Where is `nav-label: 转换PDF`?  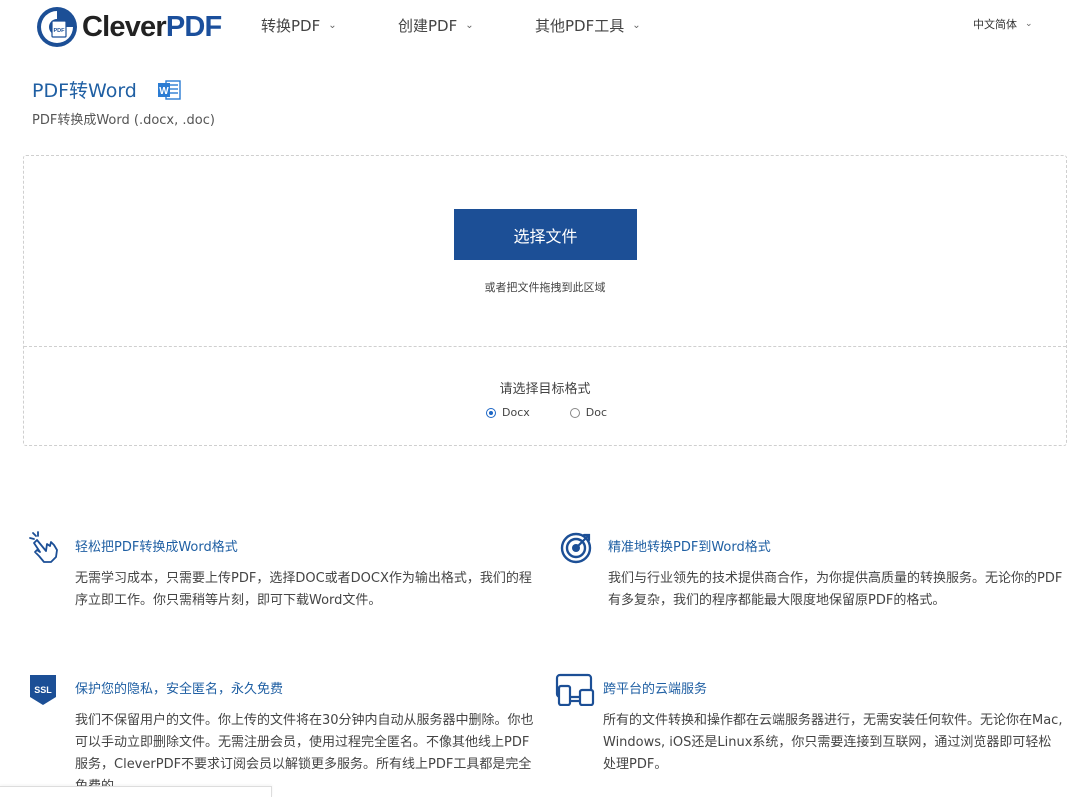
nav-label: 转换PDF is located at coordinates (291, 26).